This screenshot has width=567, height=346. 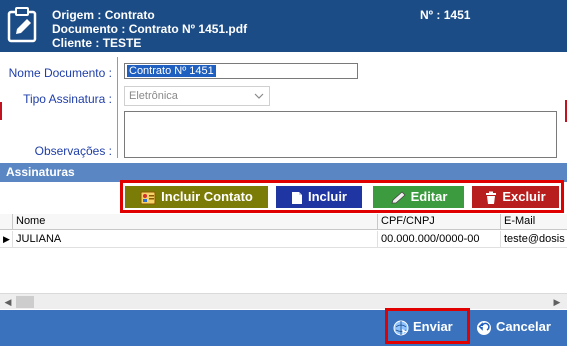 I want to click on undo-icon, so click(x=484, y=327).